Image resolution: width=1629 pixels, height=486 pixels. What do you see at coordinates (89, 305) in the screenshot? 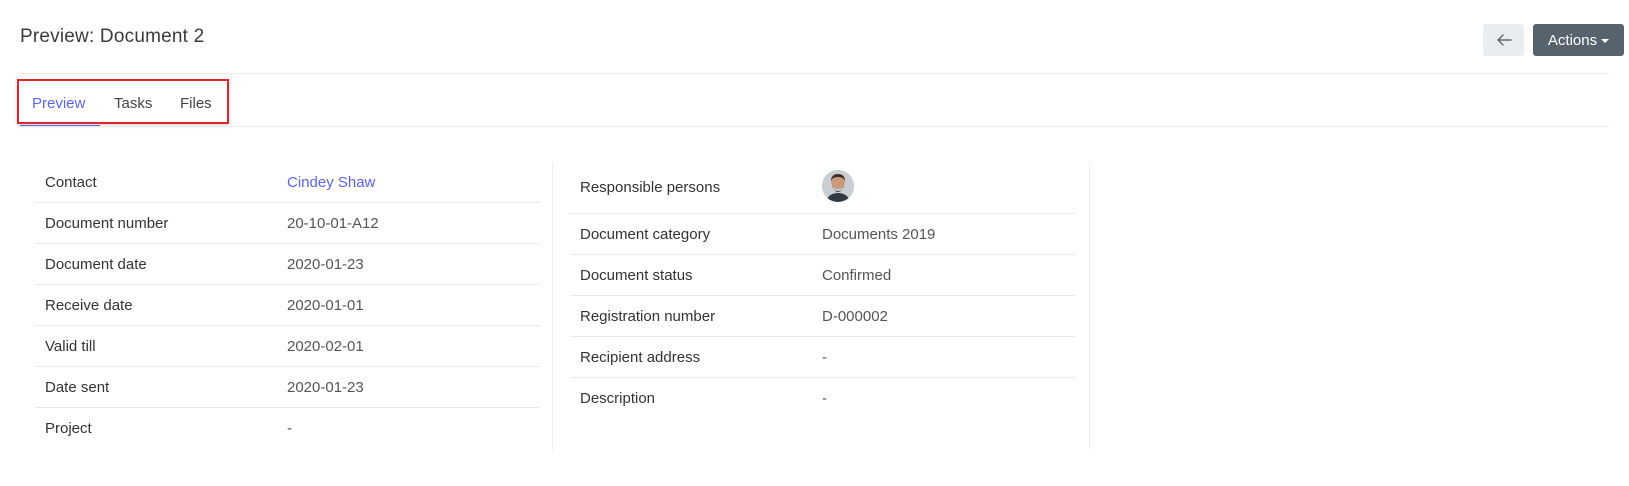
I see `detail-label: Receive date` at bounding box center [89, 305].